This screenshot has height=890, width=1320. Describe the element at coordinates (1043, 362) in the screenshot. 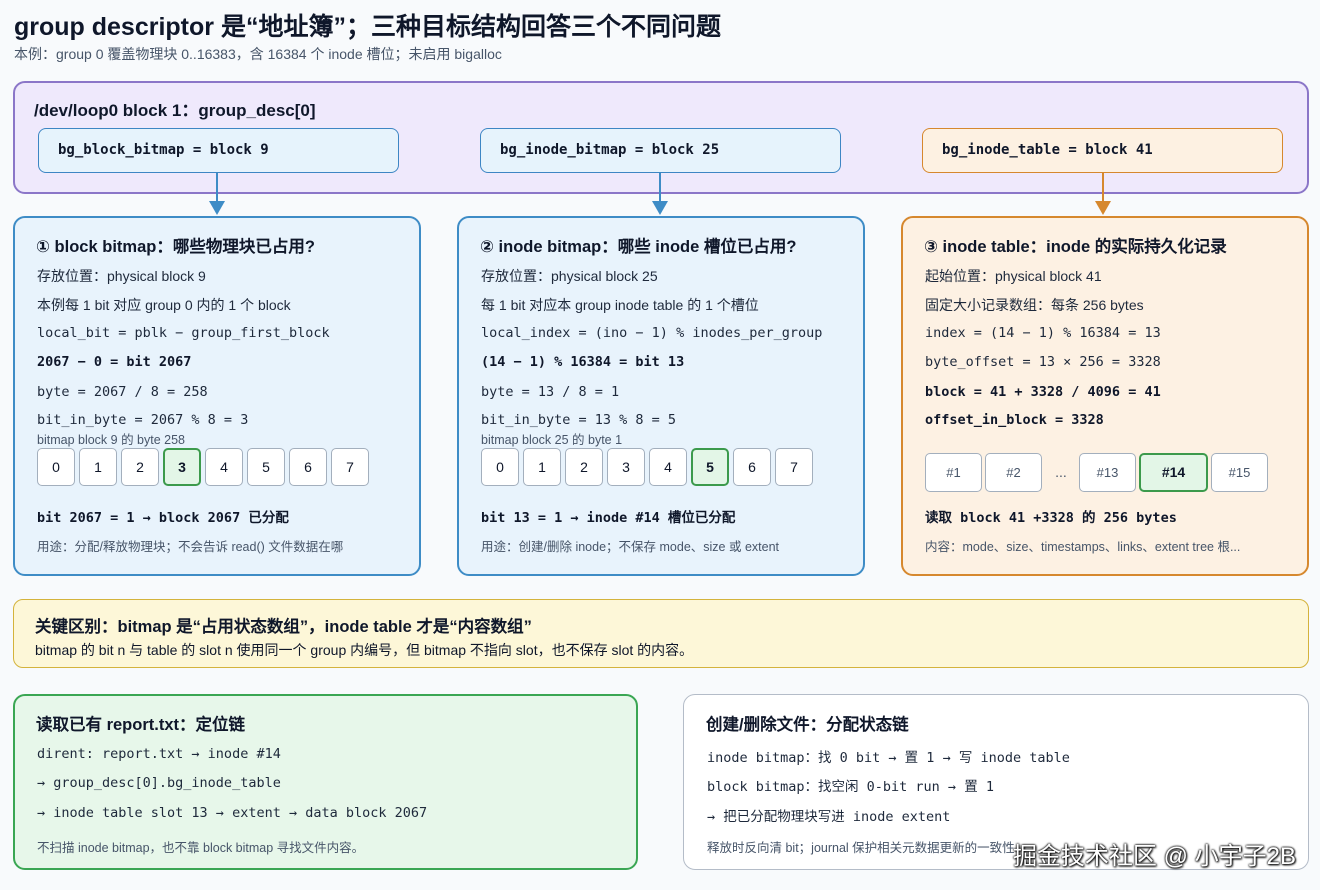

I see `card-line: byte_offset = 13 × 256 = 3328` at that location.